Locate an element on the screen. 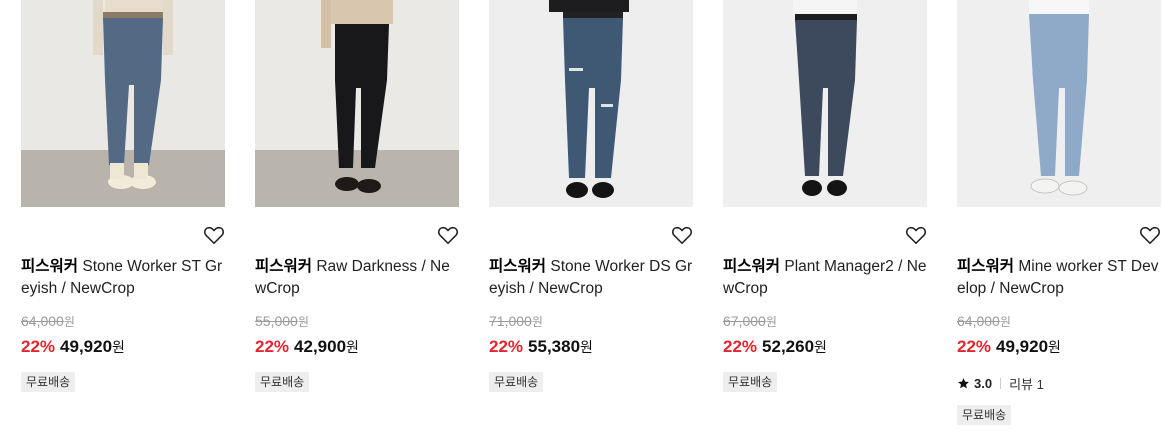 This screenshot has width=1164, height=435. sale-price-value: 42,900 is located at coordinates (320, 346).